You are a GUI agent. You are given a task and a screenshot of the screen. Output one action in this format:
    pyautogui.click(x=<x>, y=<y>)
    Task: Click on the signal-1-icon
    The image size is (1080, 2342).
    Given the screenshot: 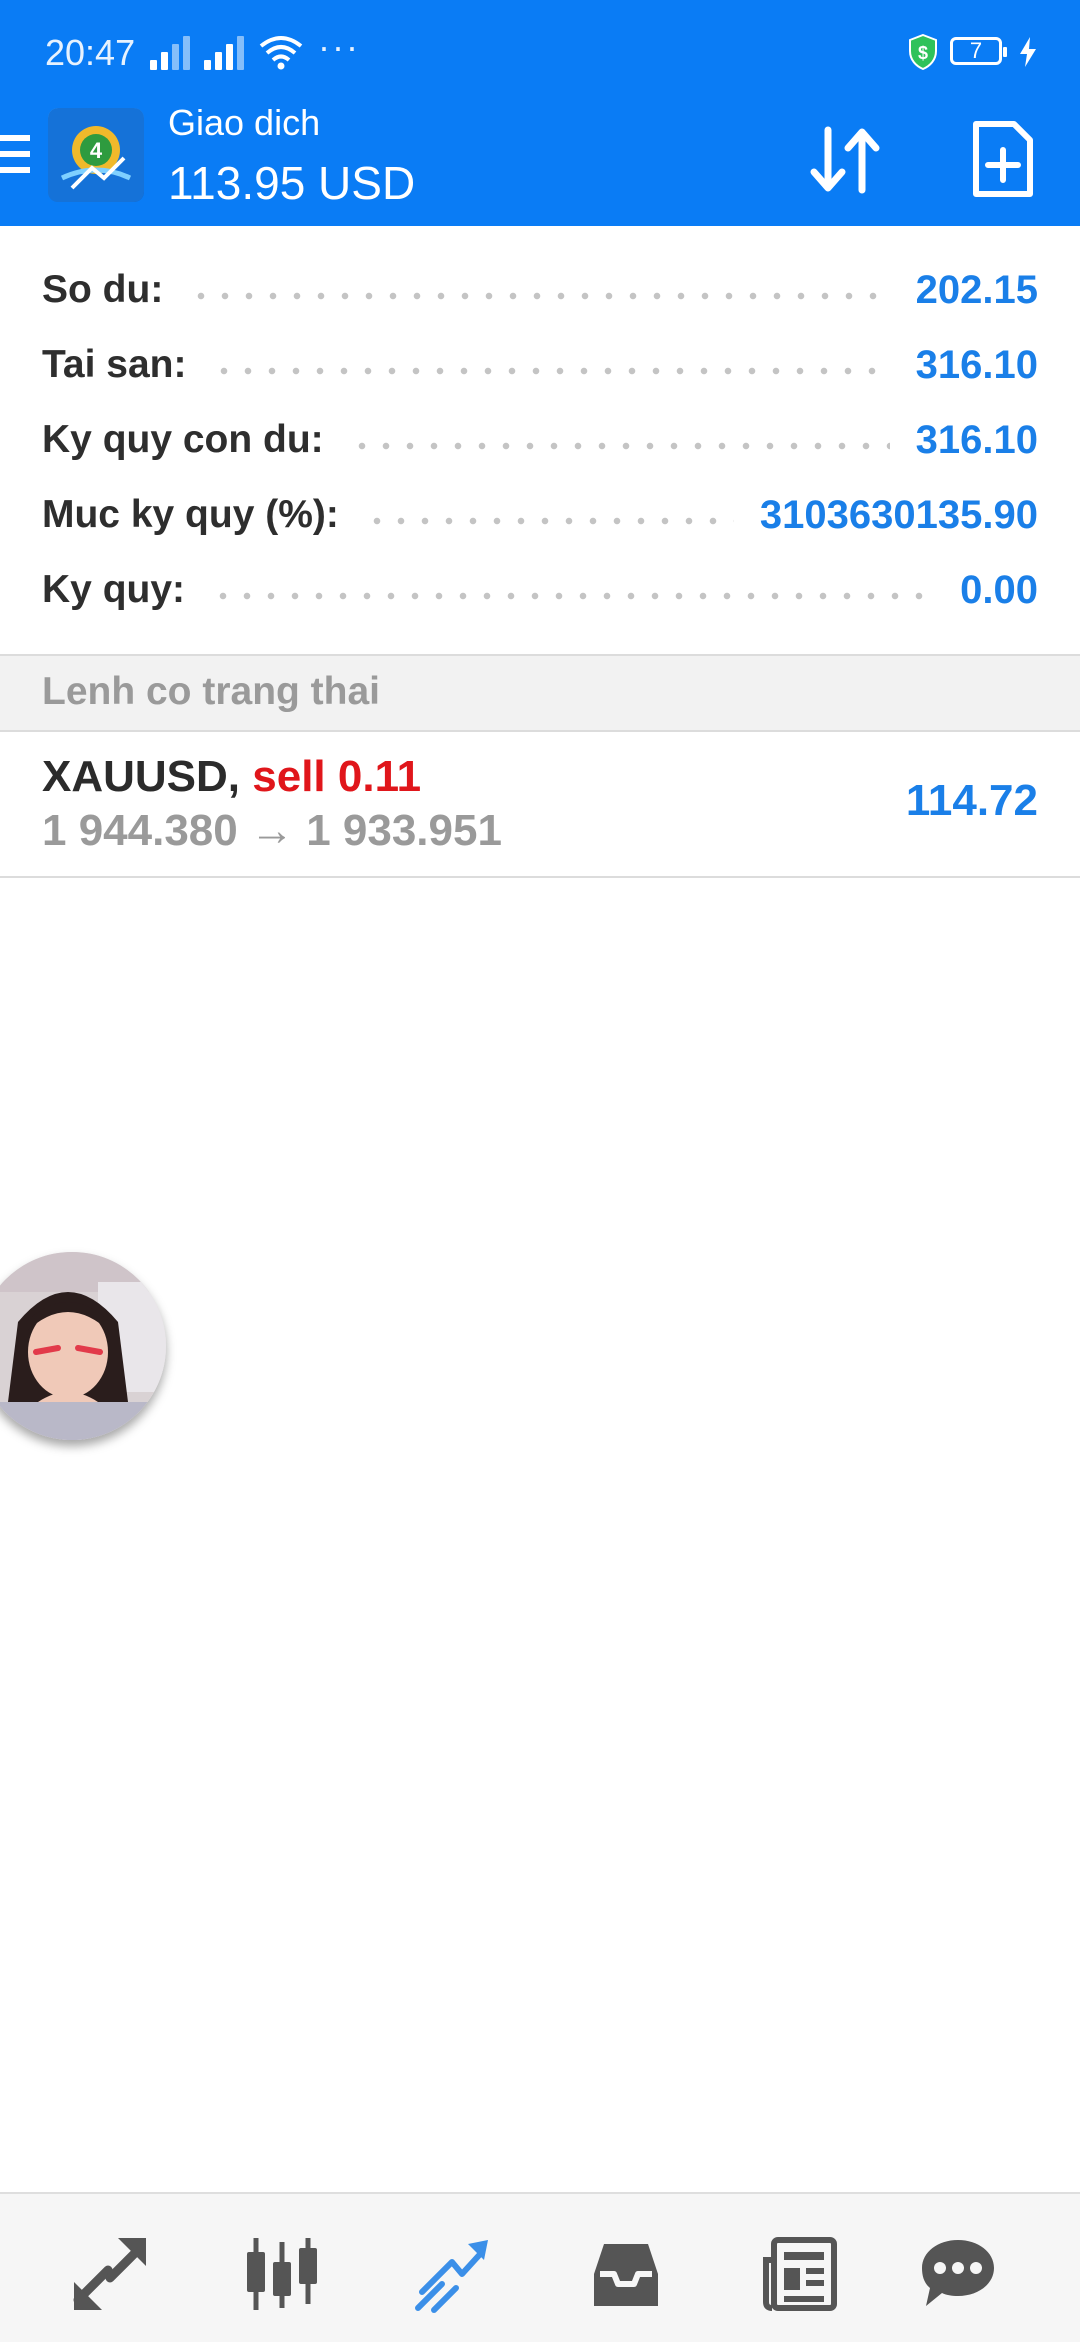 What is the action you would take?
    pyautogui.click(x=171, y=53)
    